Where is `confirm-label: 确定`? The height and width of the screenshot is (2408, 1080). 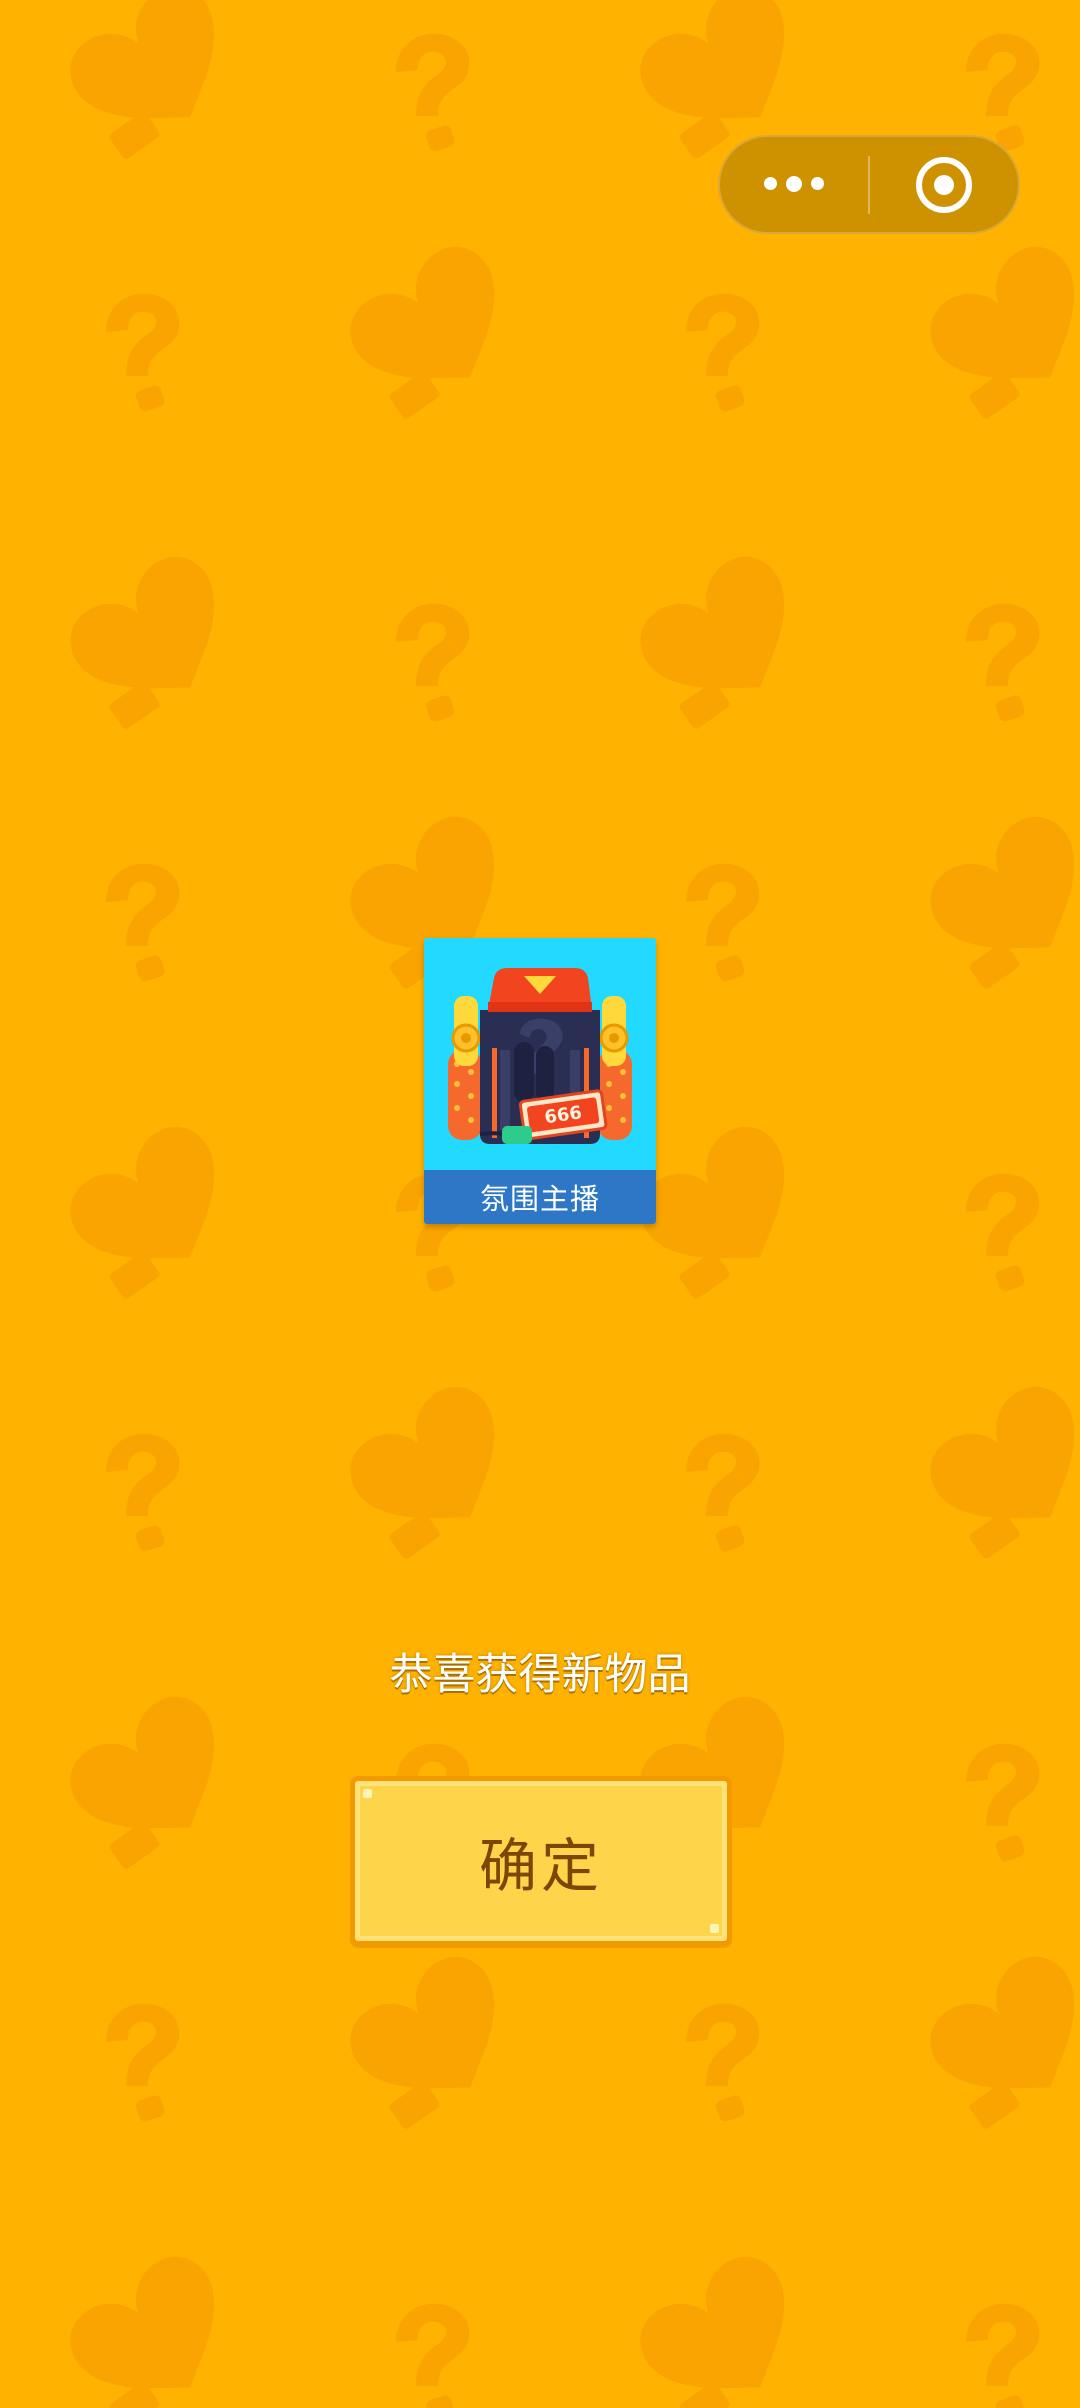
confirm-label: 确定 is located at coordinates (540, 1866).